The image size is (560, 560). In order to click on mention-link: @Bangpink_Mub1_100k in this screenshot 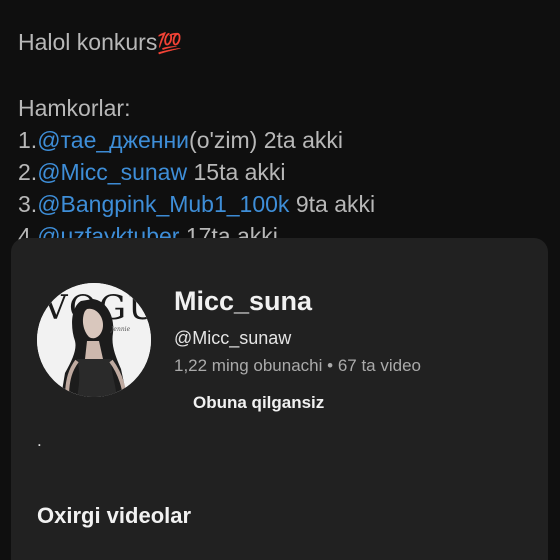, I will do `click(163, 204)`.